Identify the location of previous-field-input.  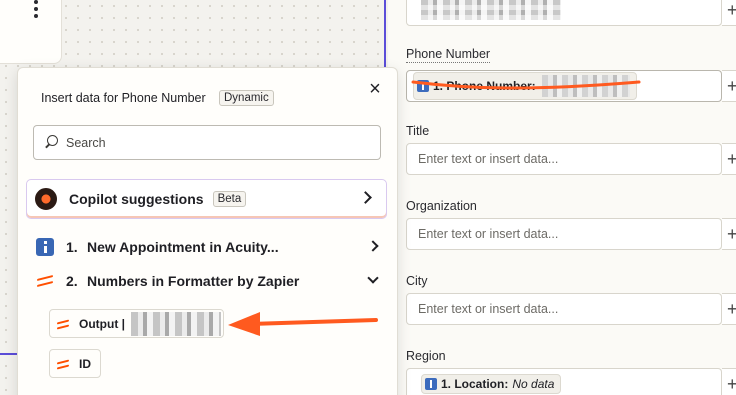
(564, 13).